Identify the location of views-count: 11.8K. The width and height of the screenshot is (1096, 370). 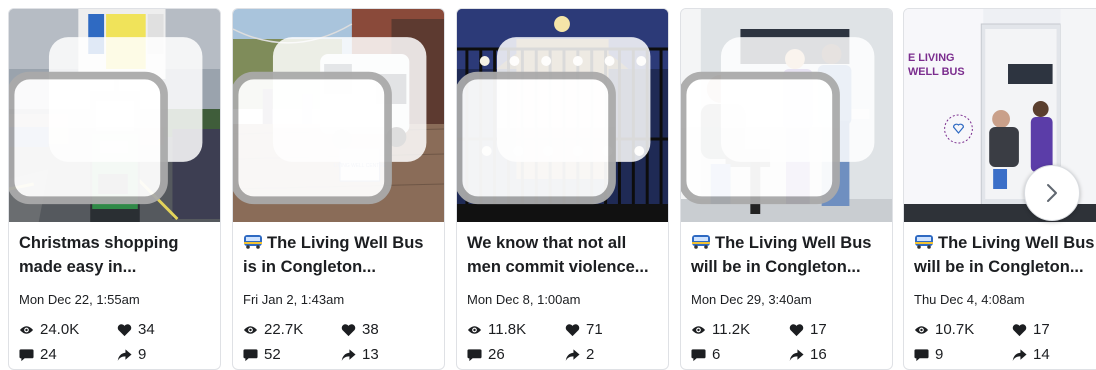
(507, 329).